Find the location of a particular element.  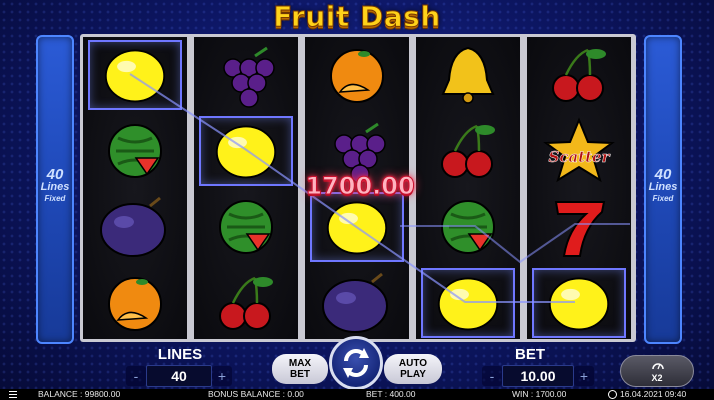

max-bet-line1: MAX is located at coordinates (300, 363).